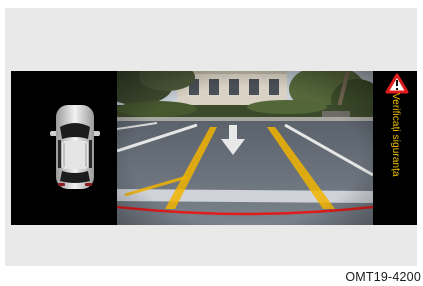 This screenshot has height=286, width=423. What do you see at coordinates (383, 277) in the screenshot?
I see `figure-code: OMT19-4200` at bounding box center [383, 277].